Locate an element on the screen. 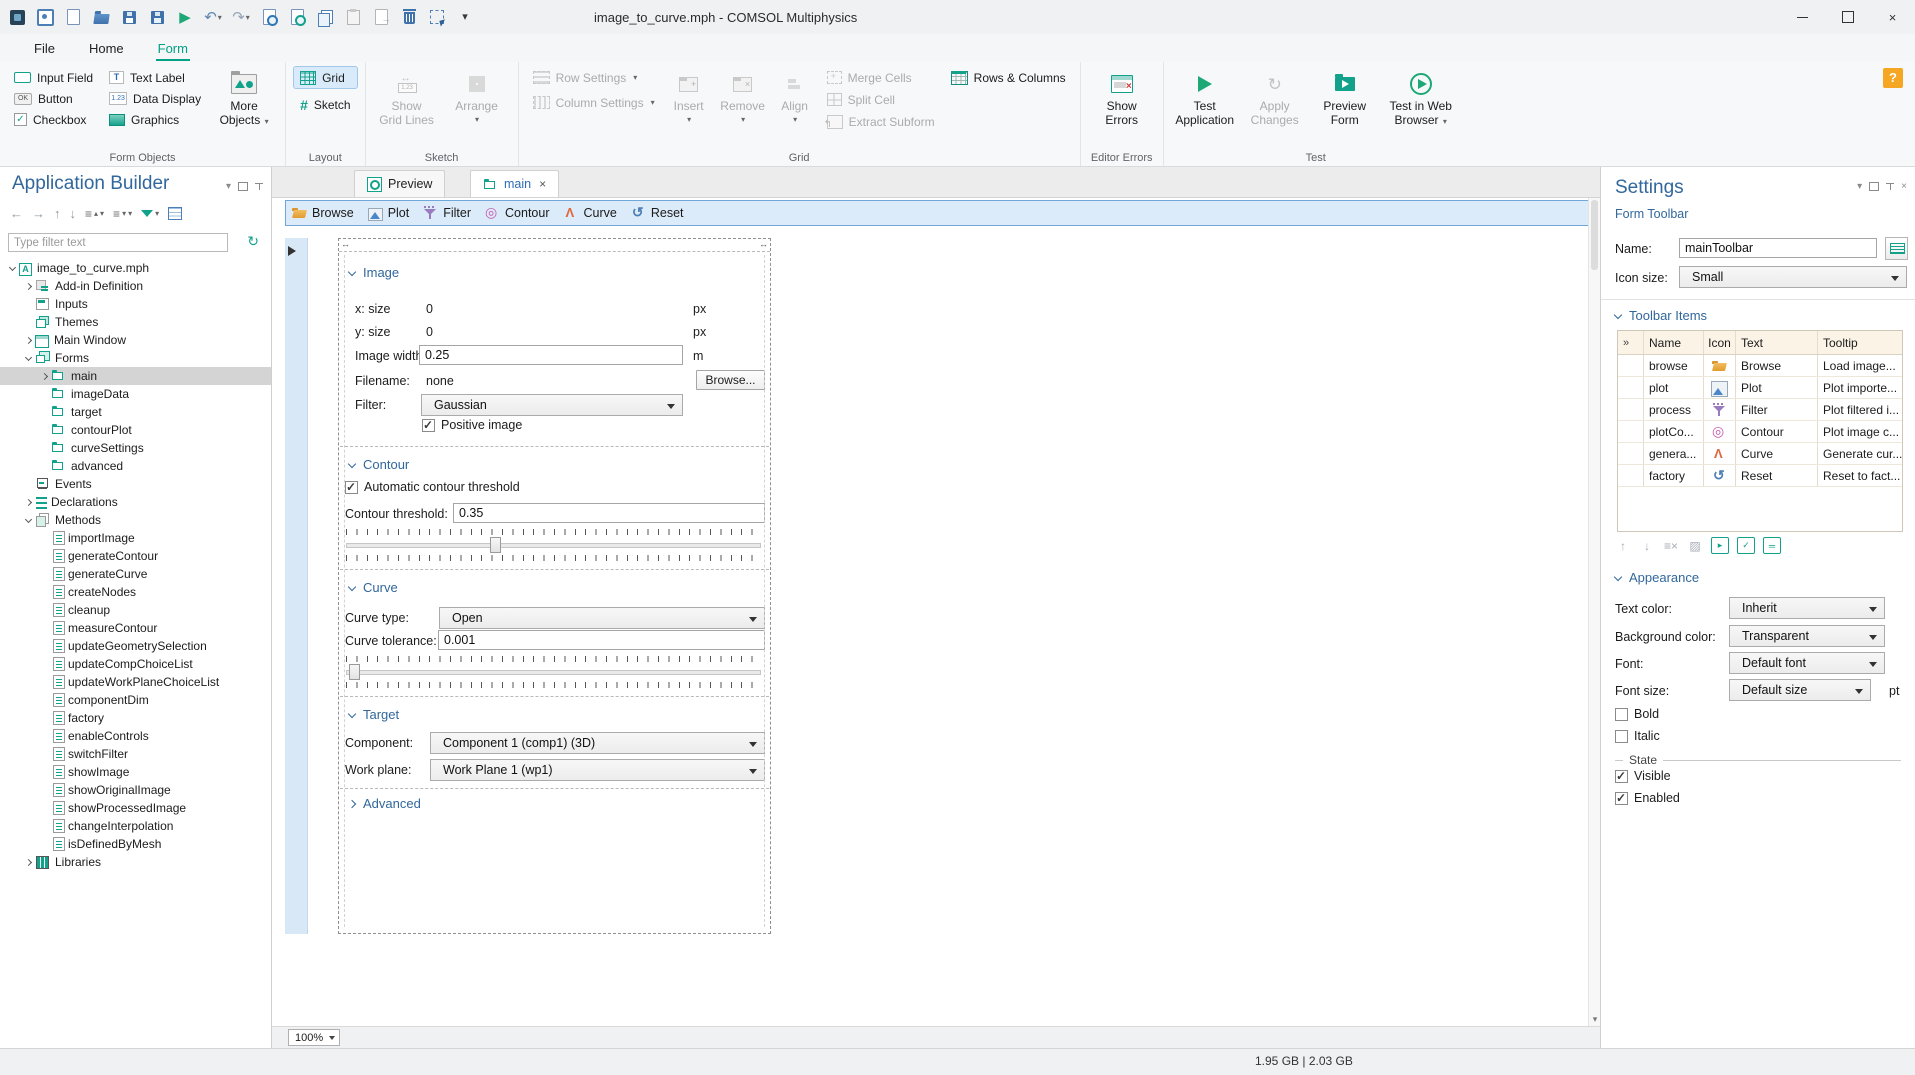 This screenshot has height=1075, width=1915. panel-menu-icon: ▾ is located at coordinates (1859, 186).